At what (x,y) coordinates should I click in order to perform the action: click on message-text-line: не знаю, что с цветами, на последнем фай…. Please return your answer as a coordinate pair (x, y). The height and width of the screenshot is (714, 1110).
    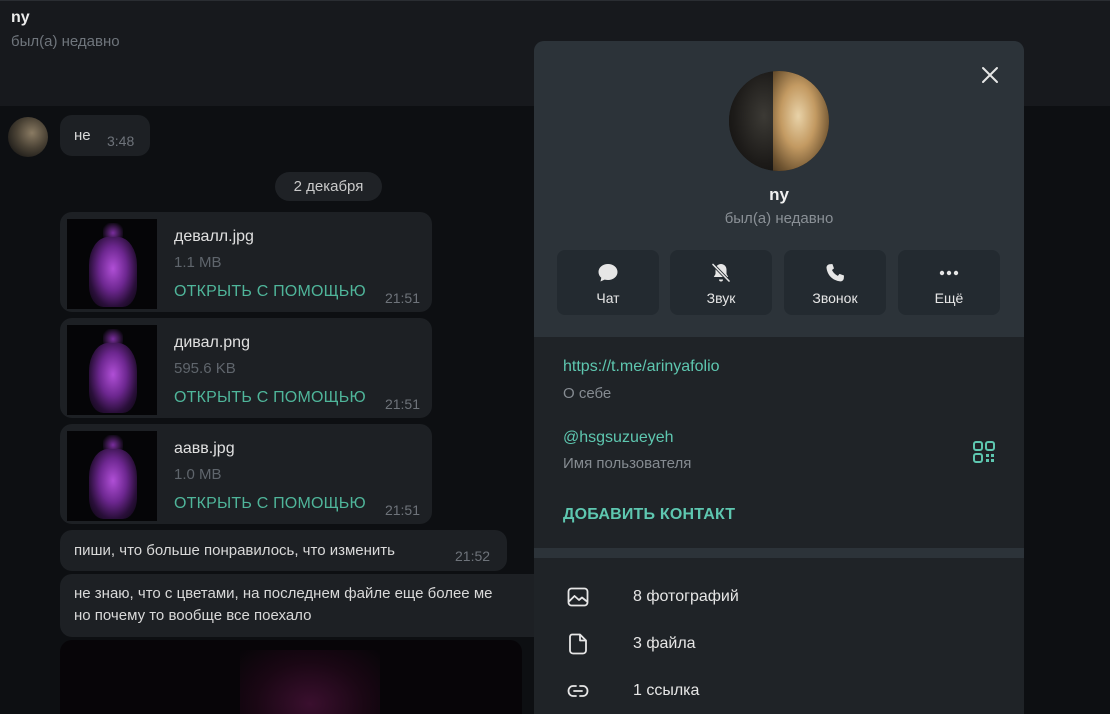
    Looking at the image, I should click on (283, 593).